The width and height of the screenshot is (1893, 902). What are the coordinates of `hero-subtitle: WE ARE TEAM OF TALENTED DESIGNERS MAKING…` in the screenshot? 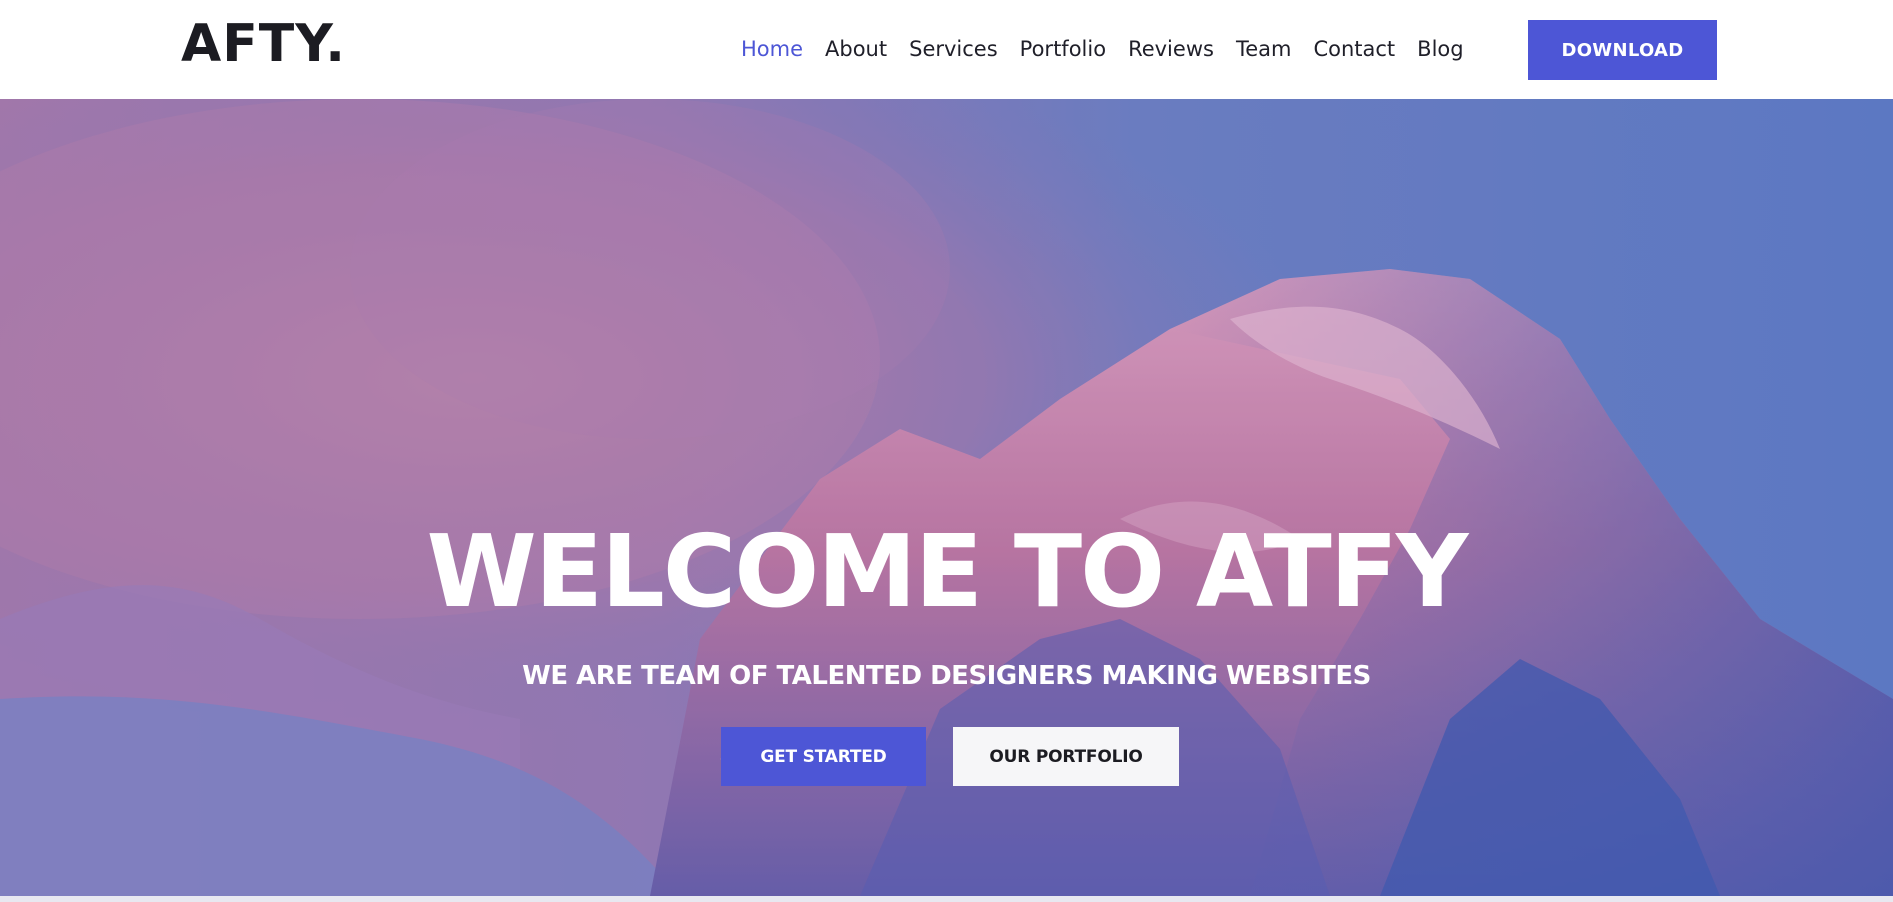 It's located at (946, 676).